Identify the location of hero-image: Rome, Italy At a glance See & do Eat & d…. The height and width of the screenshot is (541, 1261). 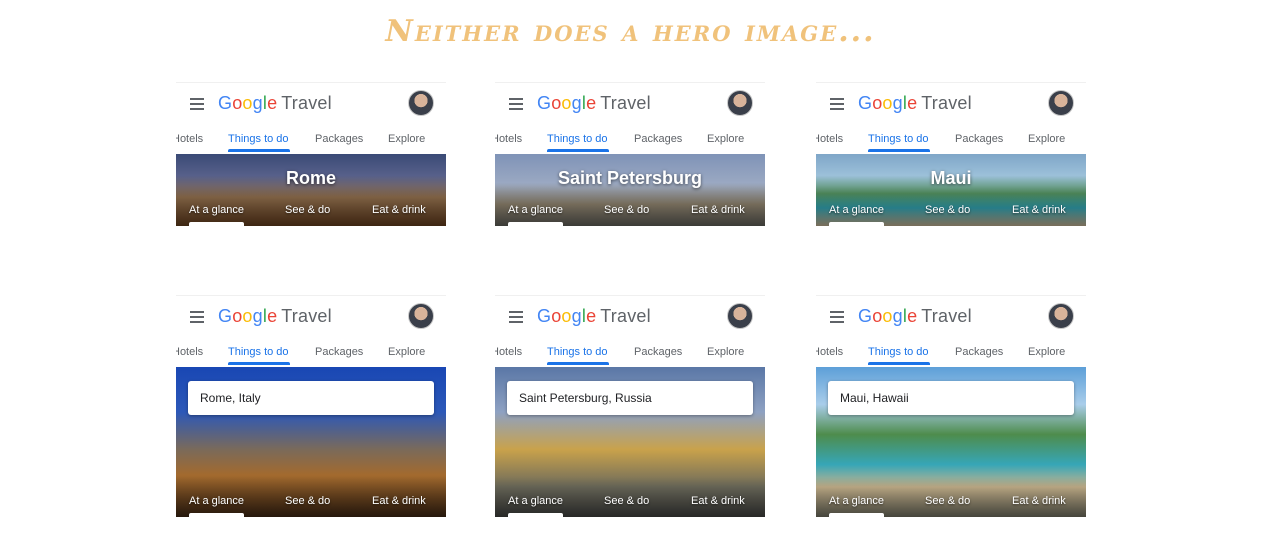
(311, 442).